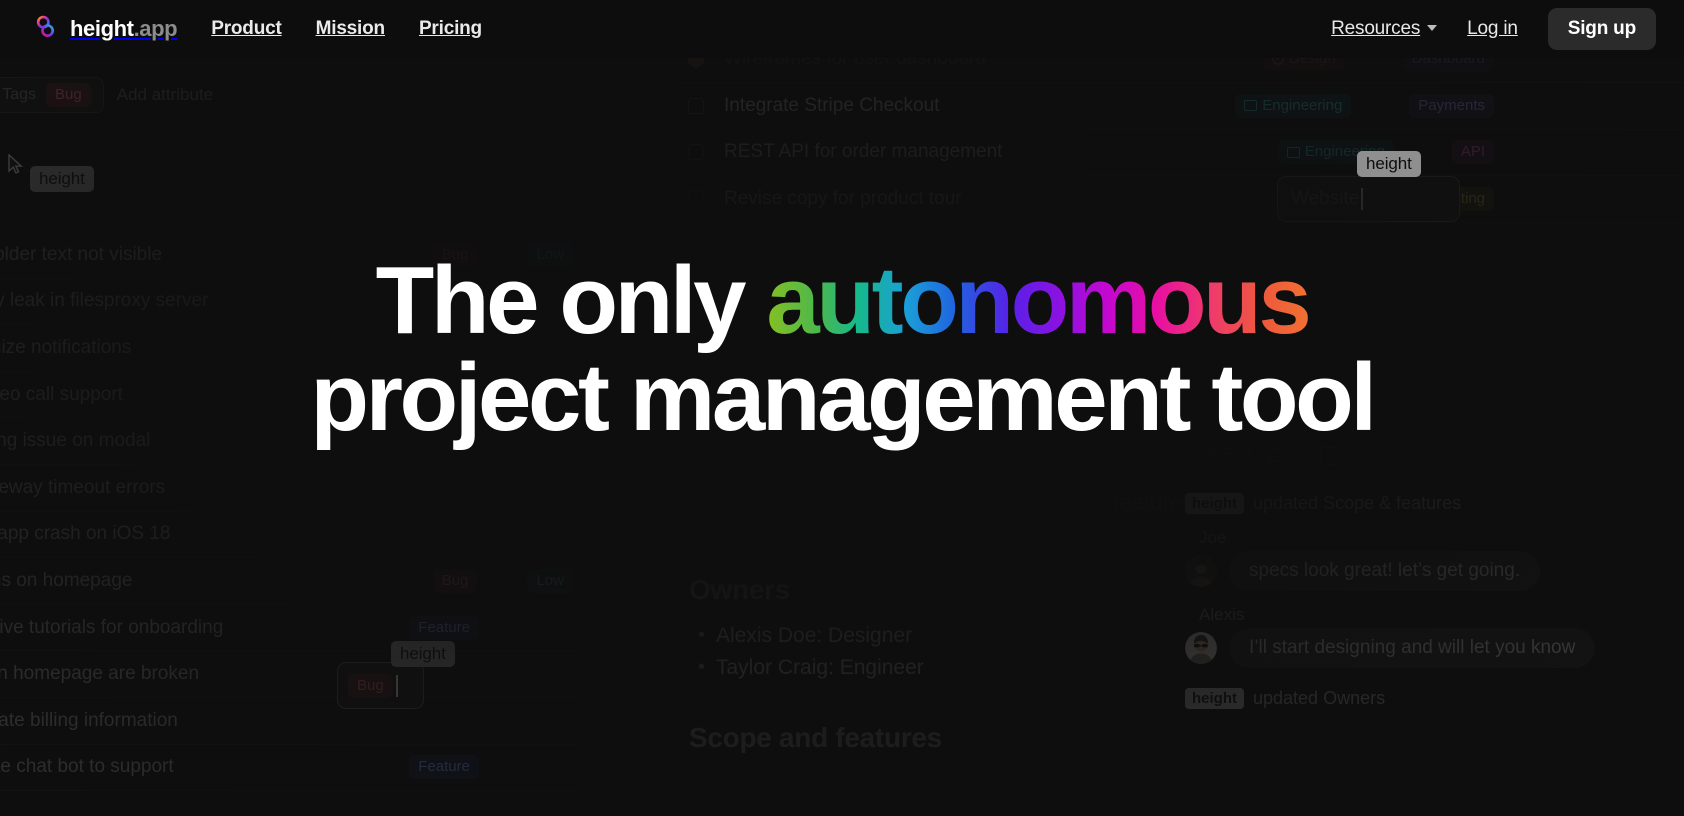 This screenshot has width=1684, height=816. What do you see at coordinates (290, 302) in the screenshot?
I see `list-item: Memory leak in filesproxy server` at bounding box center [290, 302].